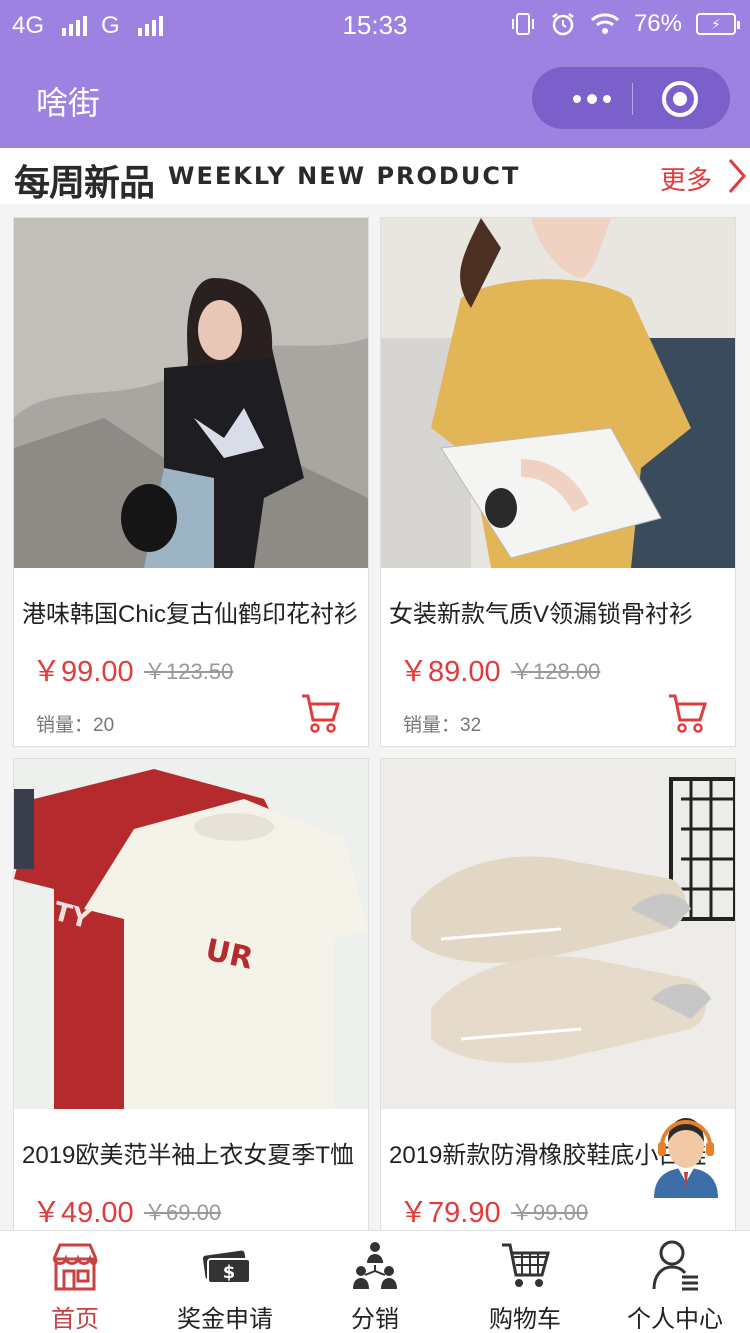  What do you see at coordinates (442, 725) in the screenshot?
I see `product-sales: 销量：32` at bounding box center [442, 725].